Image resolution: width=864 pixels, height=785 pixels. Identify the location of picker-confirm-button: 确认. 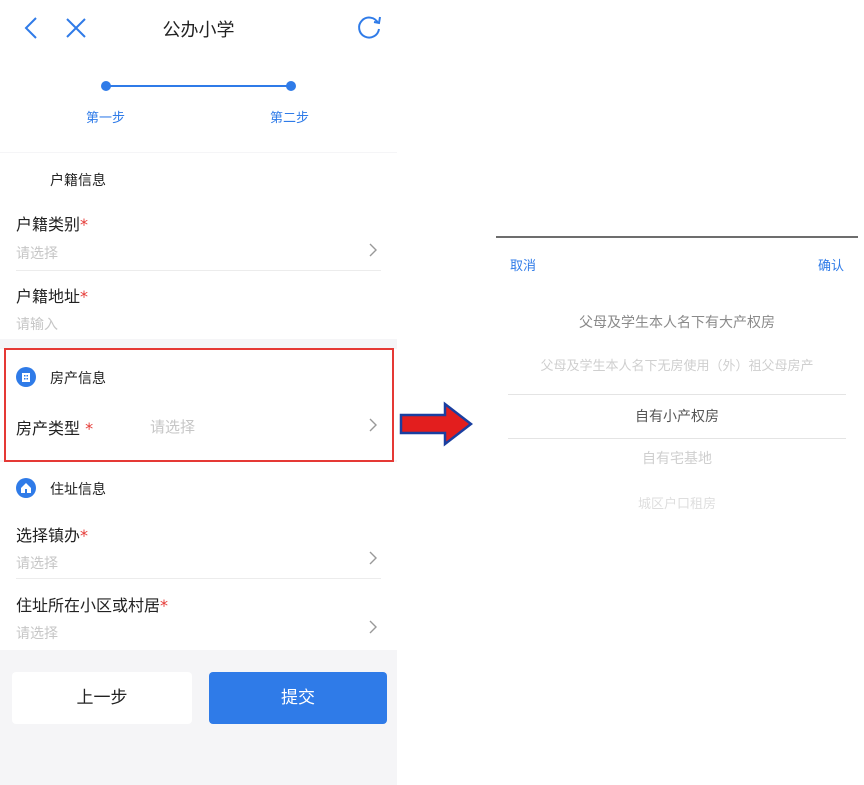
(831, 264).